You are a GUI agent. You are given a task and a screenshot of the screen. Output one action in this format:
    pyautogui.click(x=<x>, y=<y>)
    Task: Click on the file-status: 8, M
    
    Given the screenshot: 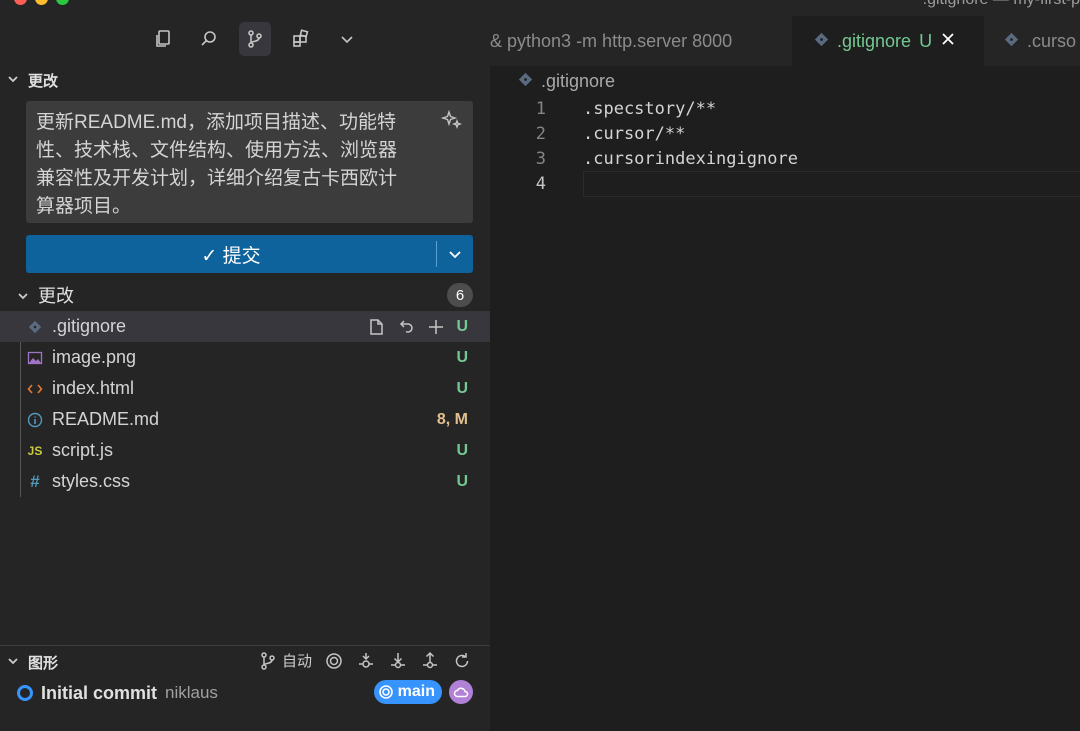 What is the action you would take?
    pyautogui.click(x=452, y=419)
    